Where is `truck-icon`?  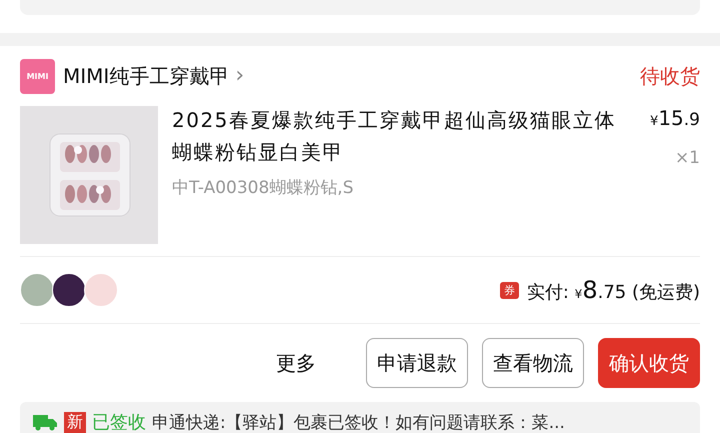 truck-icon is located at coordinates (45, 422).